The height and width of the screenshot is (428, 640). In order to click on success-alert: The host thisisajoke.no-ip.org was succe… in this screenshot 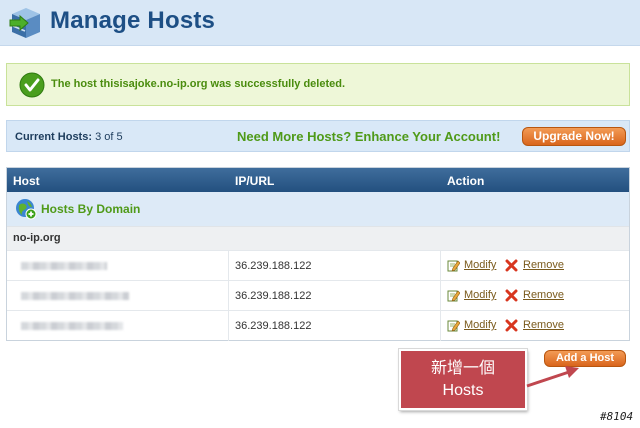, I will do `click(318, 84)`.